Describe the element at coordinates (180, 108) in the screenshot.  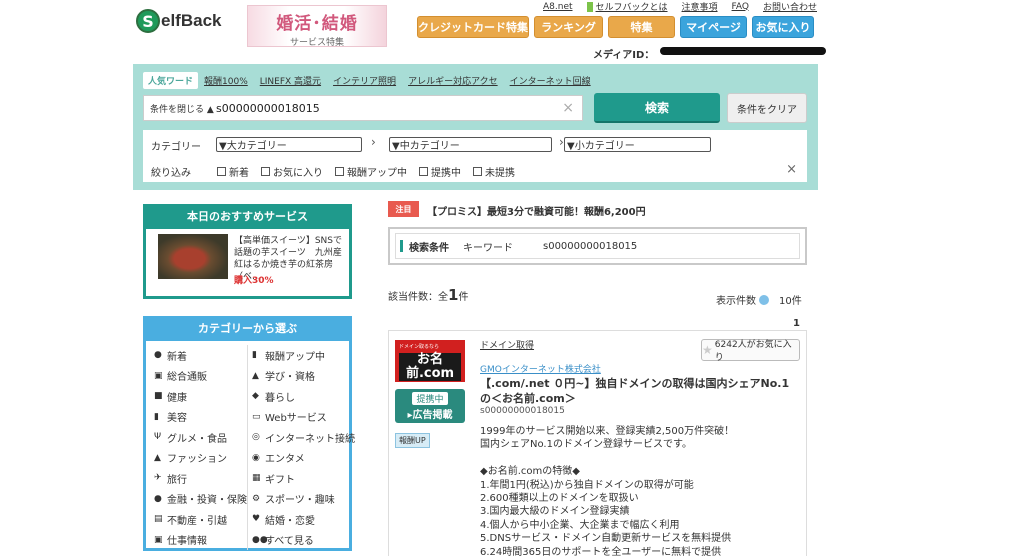
I see `toggle-conditions: 条件を閉じる ▲` at that location.